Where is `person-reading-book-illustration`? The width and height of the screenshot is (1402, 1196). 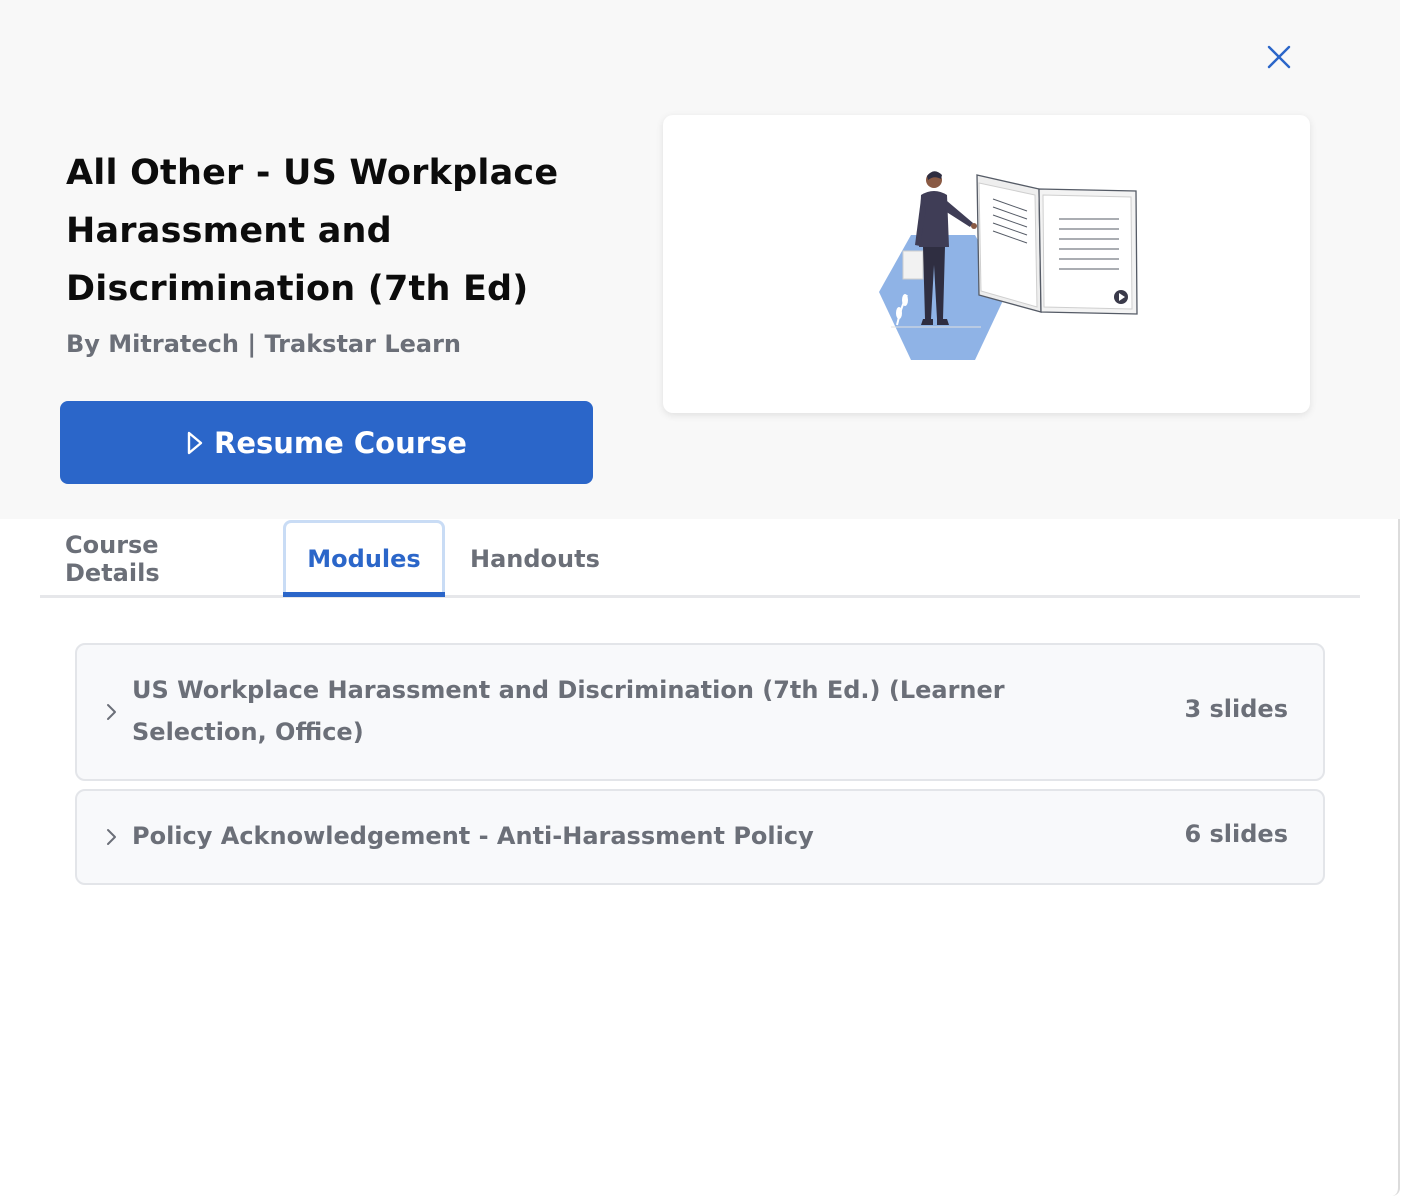
person-reading-book-illustration is located at coordinates (1008, 265).